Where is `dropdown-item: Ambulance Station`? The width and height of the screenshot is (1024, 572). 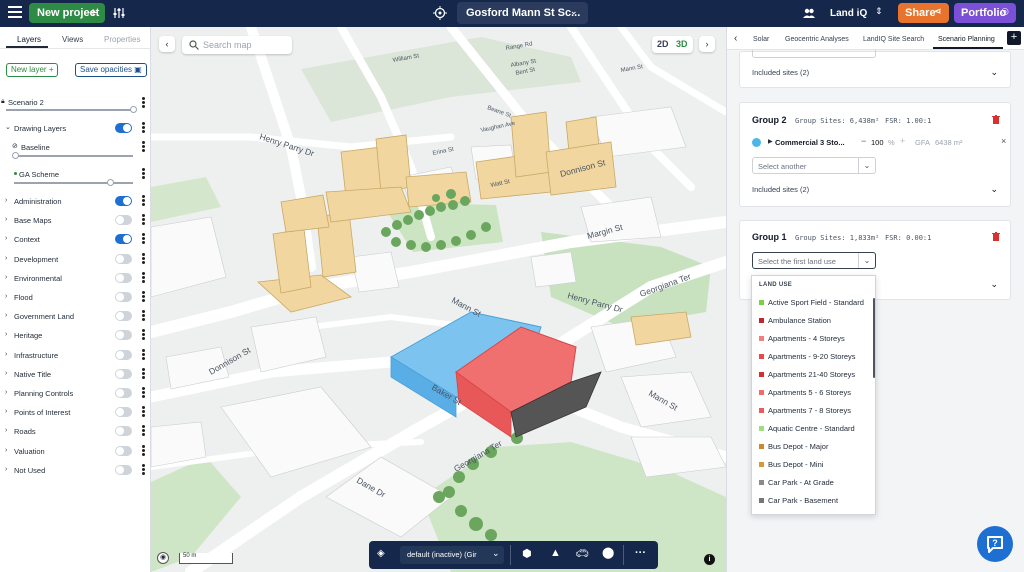
dropdown-item: Ambulance Station is located at coordinates (812, 321).